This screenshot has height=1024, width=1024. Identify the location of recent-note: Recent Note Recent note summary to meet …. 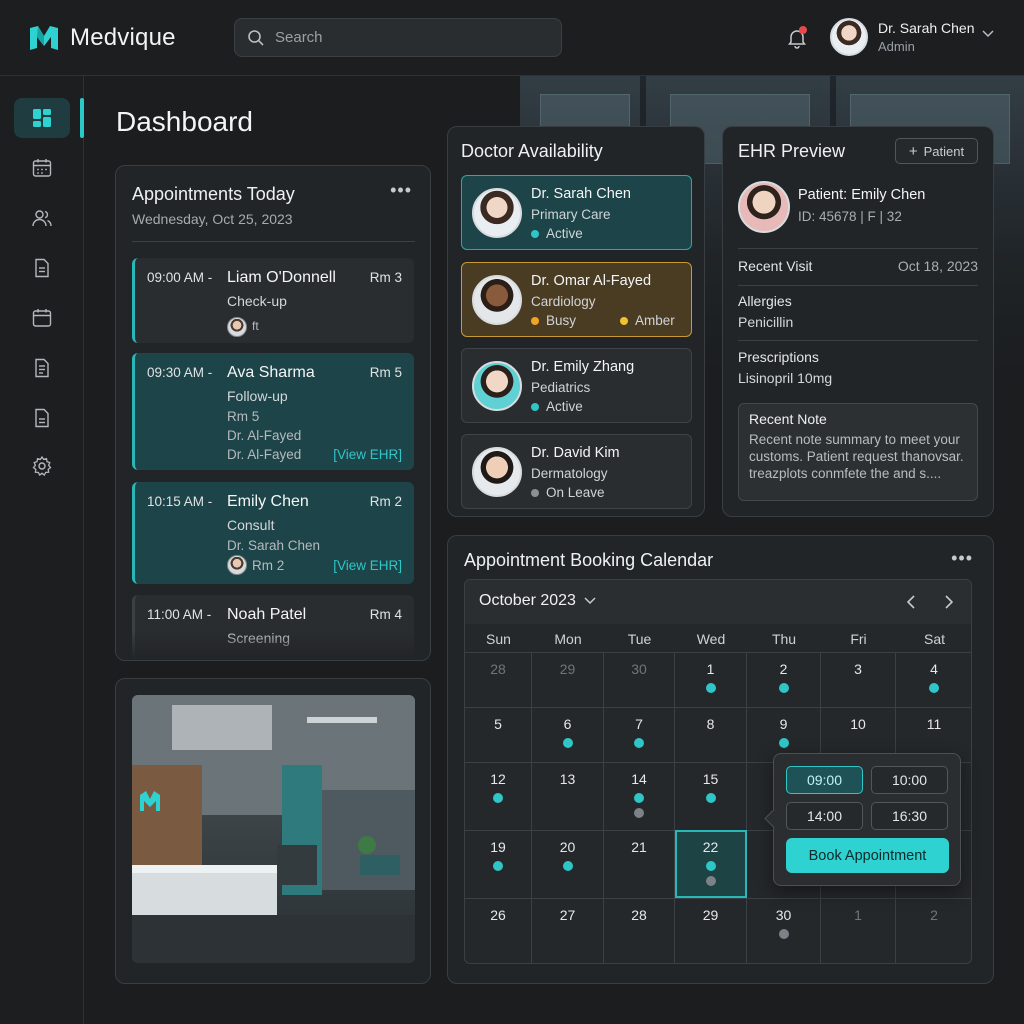
(858, 452).